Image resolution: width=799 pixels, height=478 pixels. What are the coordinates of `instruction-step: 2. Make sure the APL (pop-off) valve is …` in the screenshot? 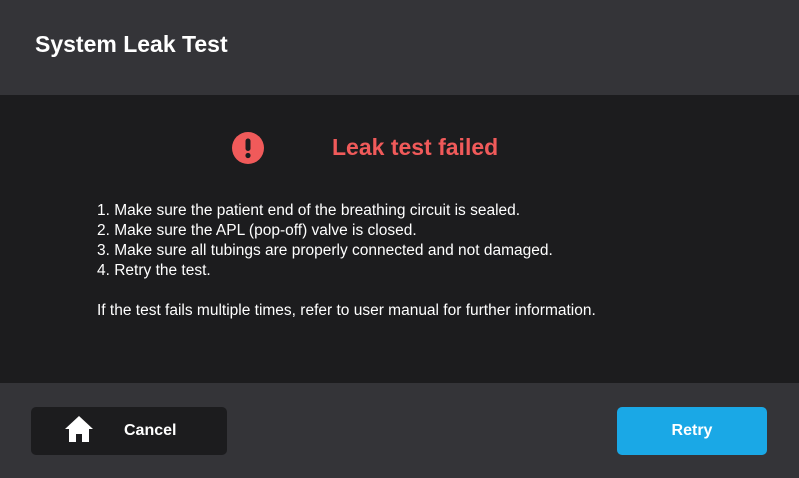 It's located at (257, 230).